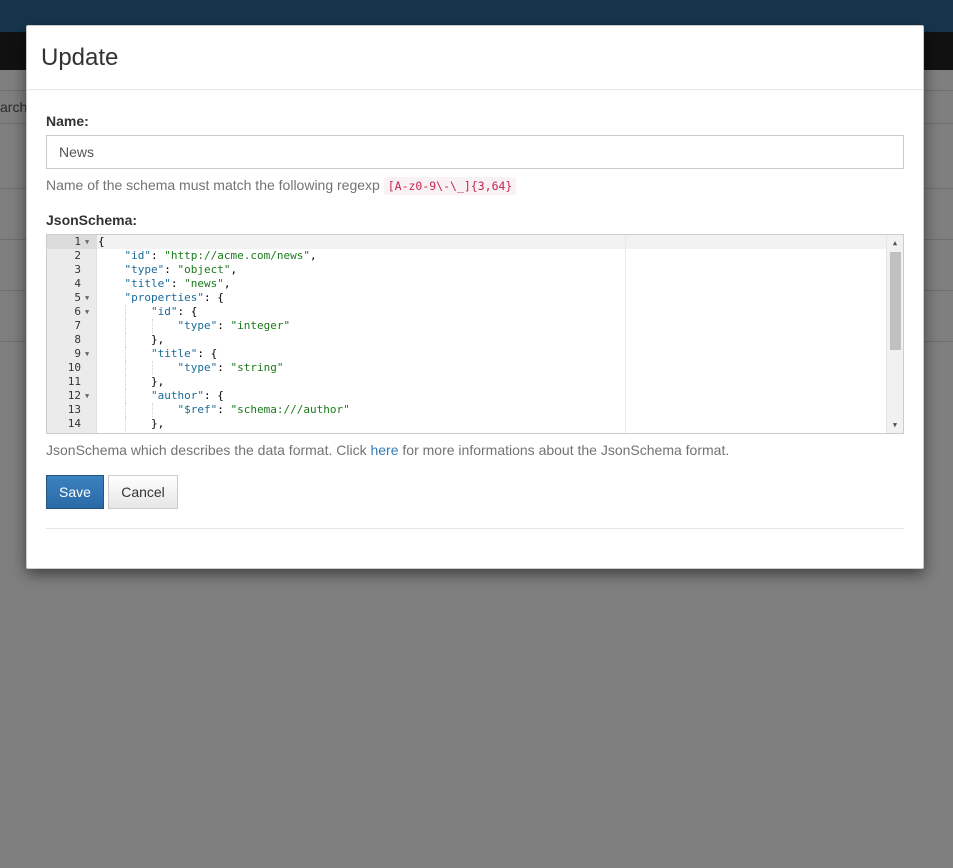  I want to click on code-line: "title": {, so click(184, 353).